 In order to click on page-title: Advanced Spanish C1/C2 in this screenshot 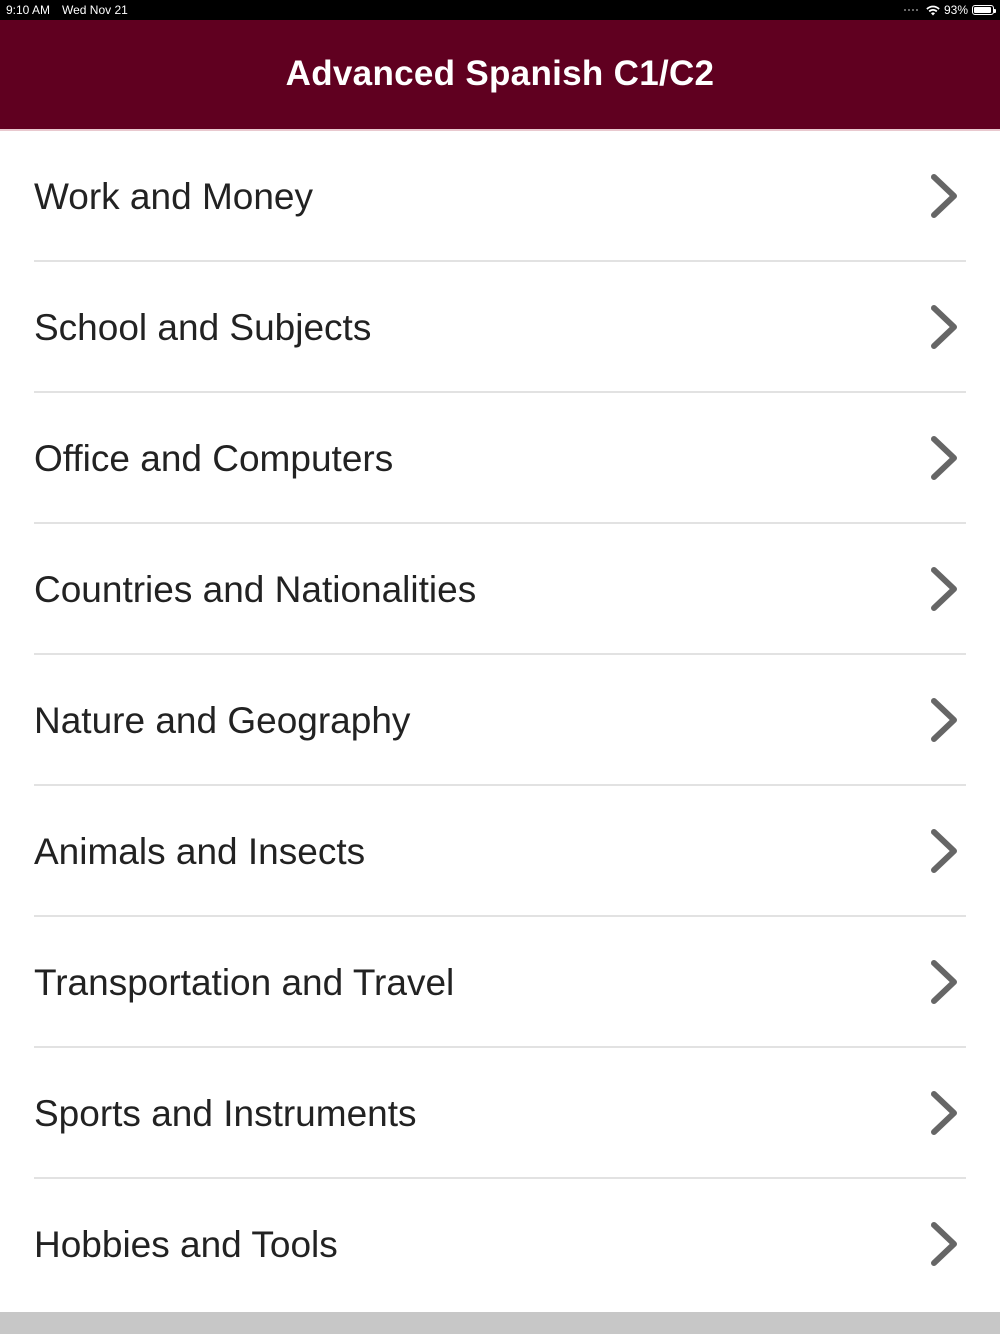, I will do `click(500, 73)`.